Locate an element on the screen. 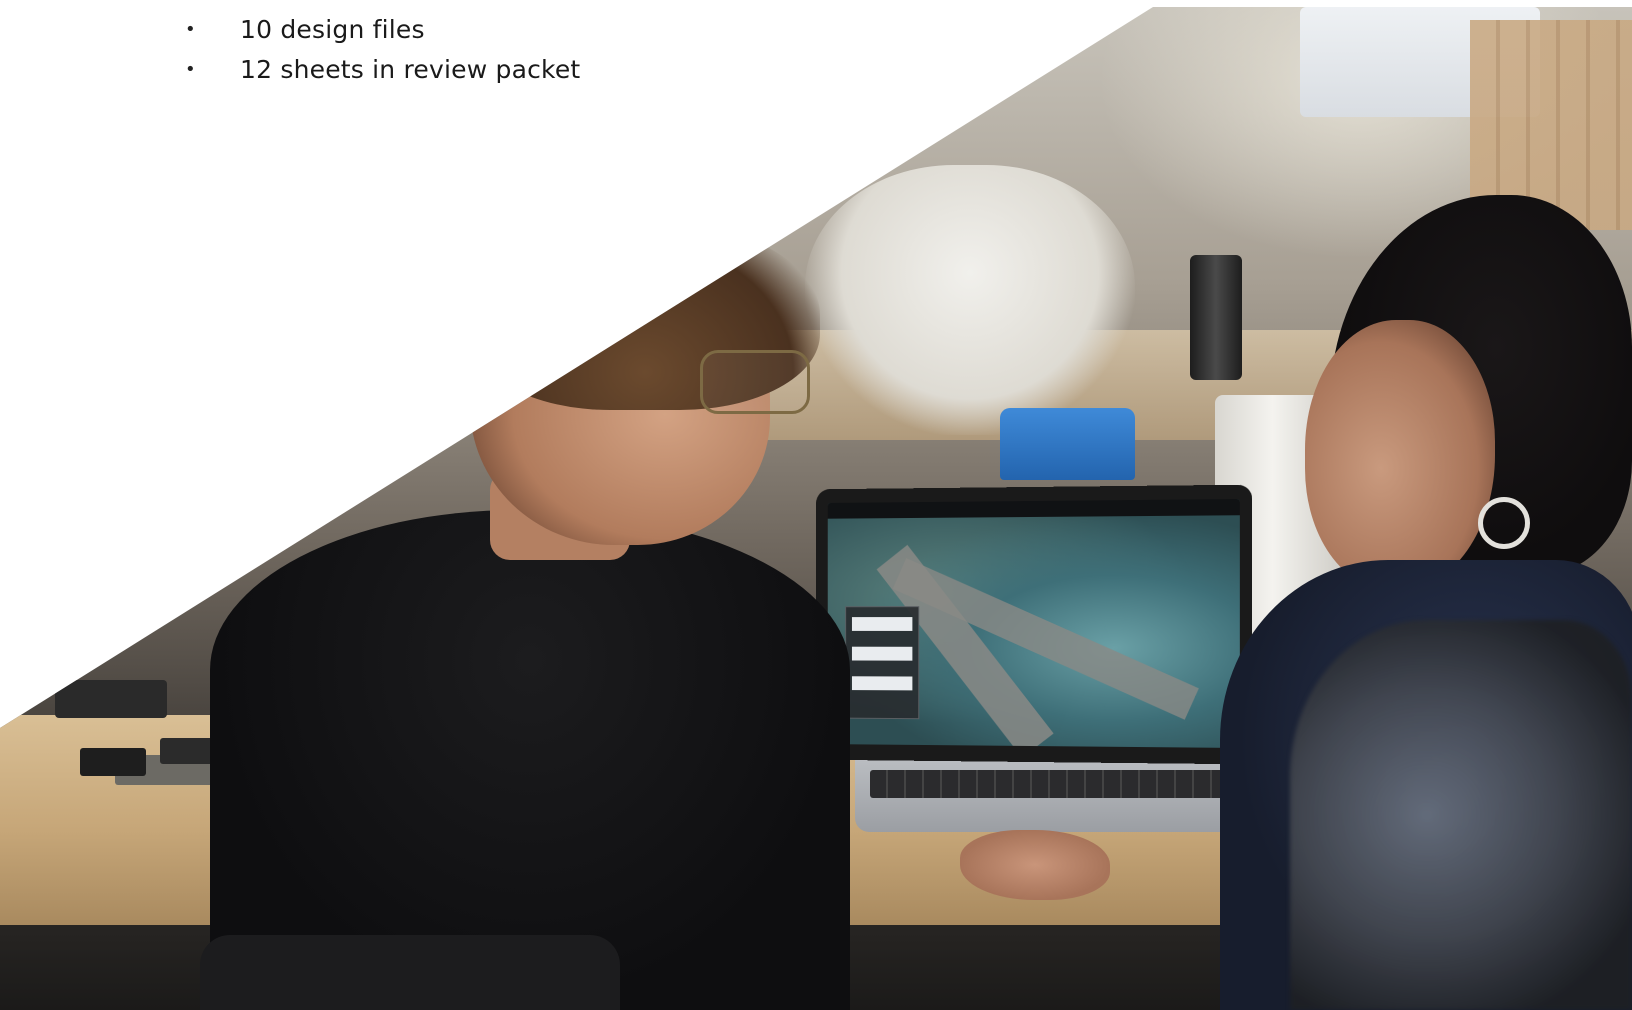 The image size is (1632, 1010). list-item-text: 10 design files is located at coordinates (332, 30).